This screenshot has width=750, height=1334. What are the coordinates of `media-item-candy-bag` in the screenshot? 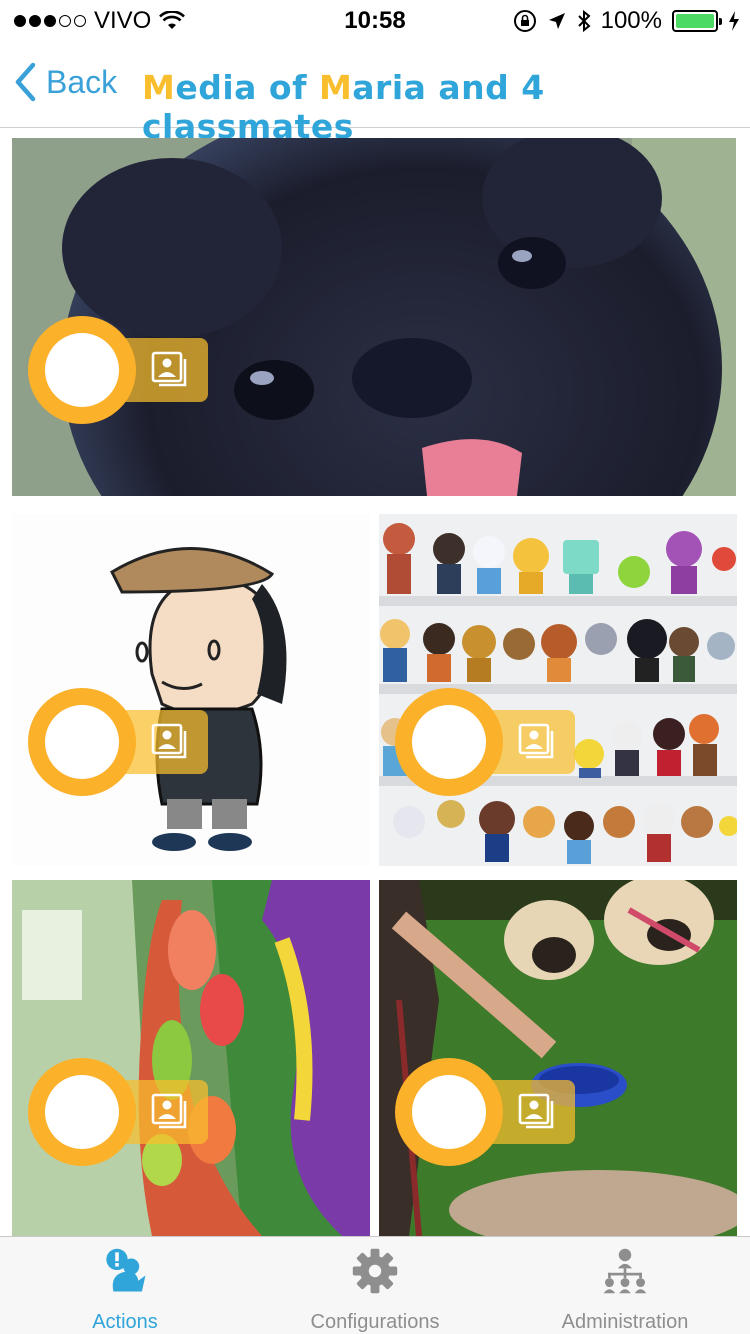 It's located at (191, 1058).